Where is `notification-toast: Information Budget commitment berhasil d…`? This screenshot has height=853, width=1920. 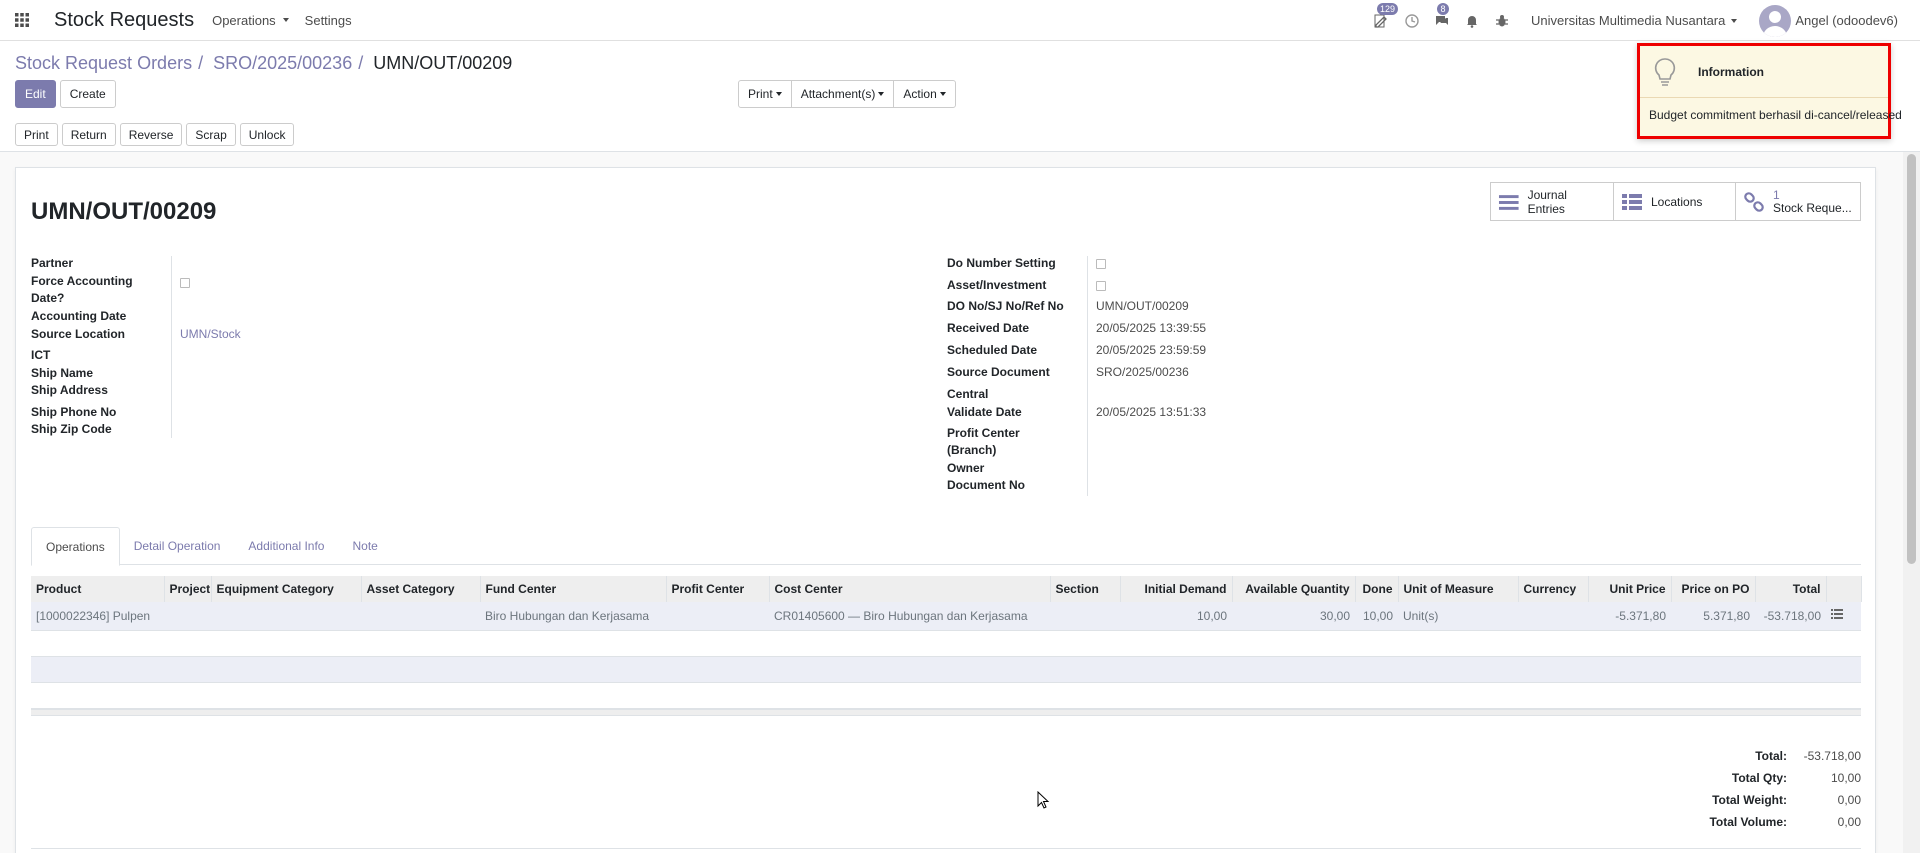 notification-toast: Information Budget commitment berhasil d… is located at coordinates (1769, 91).